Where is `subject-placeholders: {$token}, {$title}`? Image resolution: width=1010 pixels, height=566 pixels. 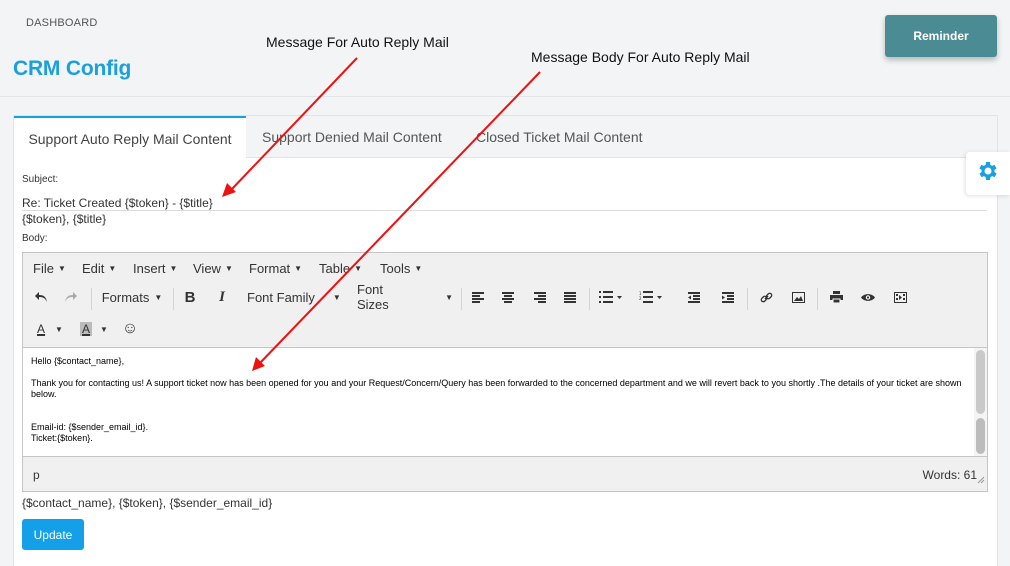
subject-placeholders: {$token}, {$title} is located at coordinates (64, 219).